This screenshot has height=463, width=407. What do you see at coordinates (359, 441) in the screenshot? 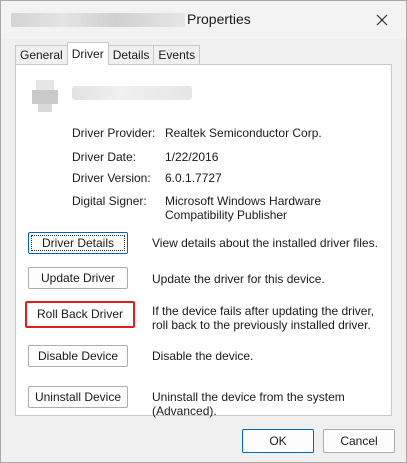
I see `cancel-button: Cancel` at bounding box center [359, 441].